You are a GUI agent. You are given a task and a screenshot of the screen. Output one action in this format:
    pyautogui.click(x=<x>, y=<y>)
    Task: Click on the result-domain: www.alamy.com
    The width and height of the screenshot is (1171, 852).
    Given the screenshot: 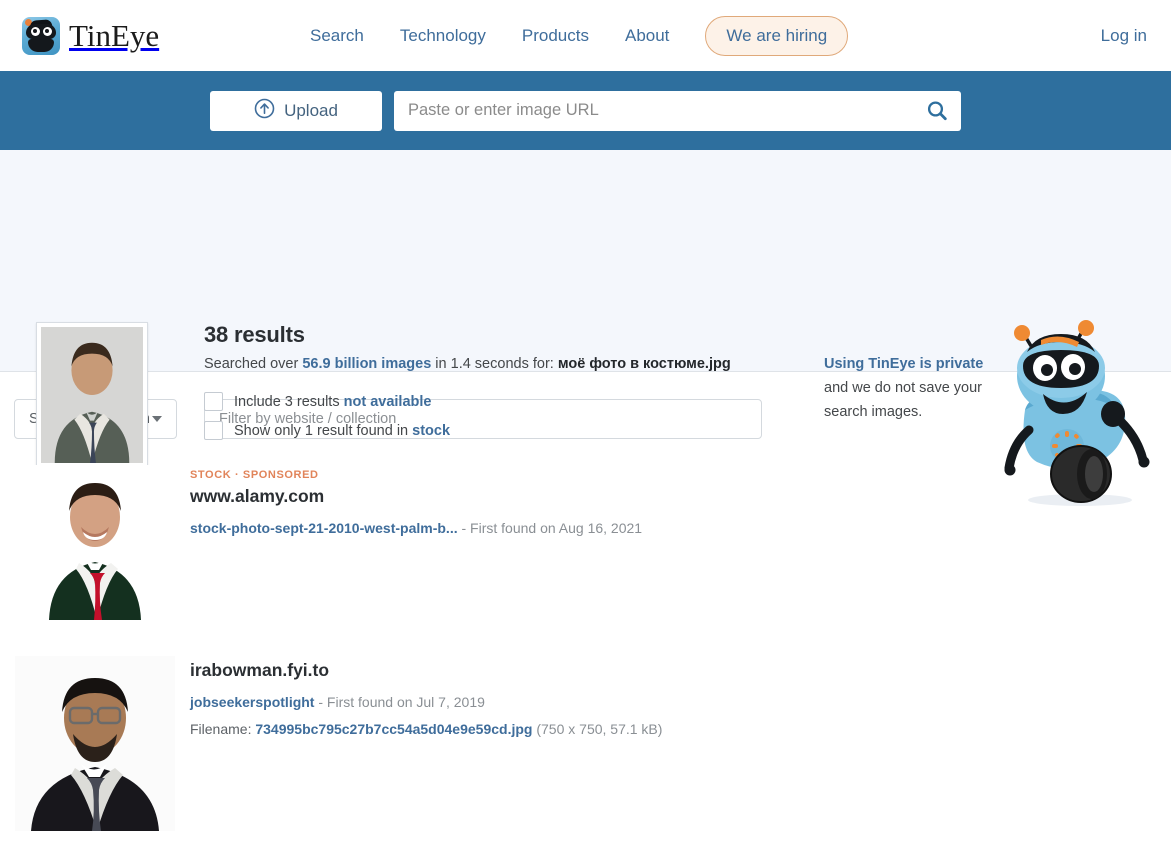 What is the action you would take?
    pyautogui.click(x=257, y=496)
    